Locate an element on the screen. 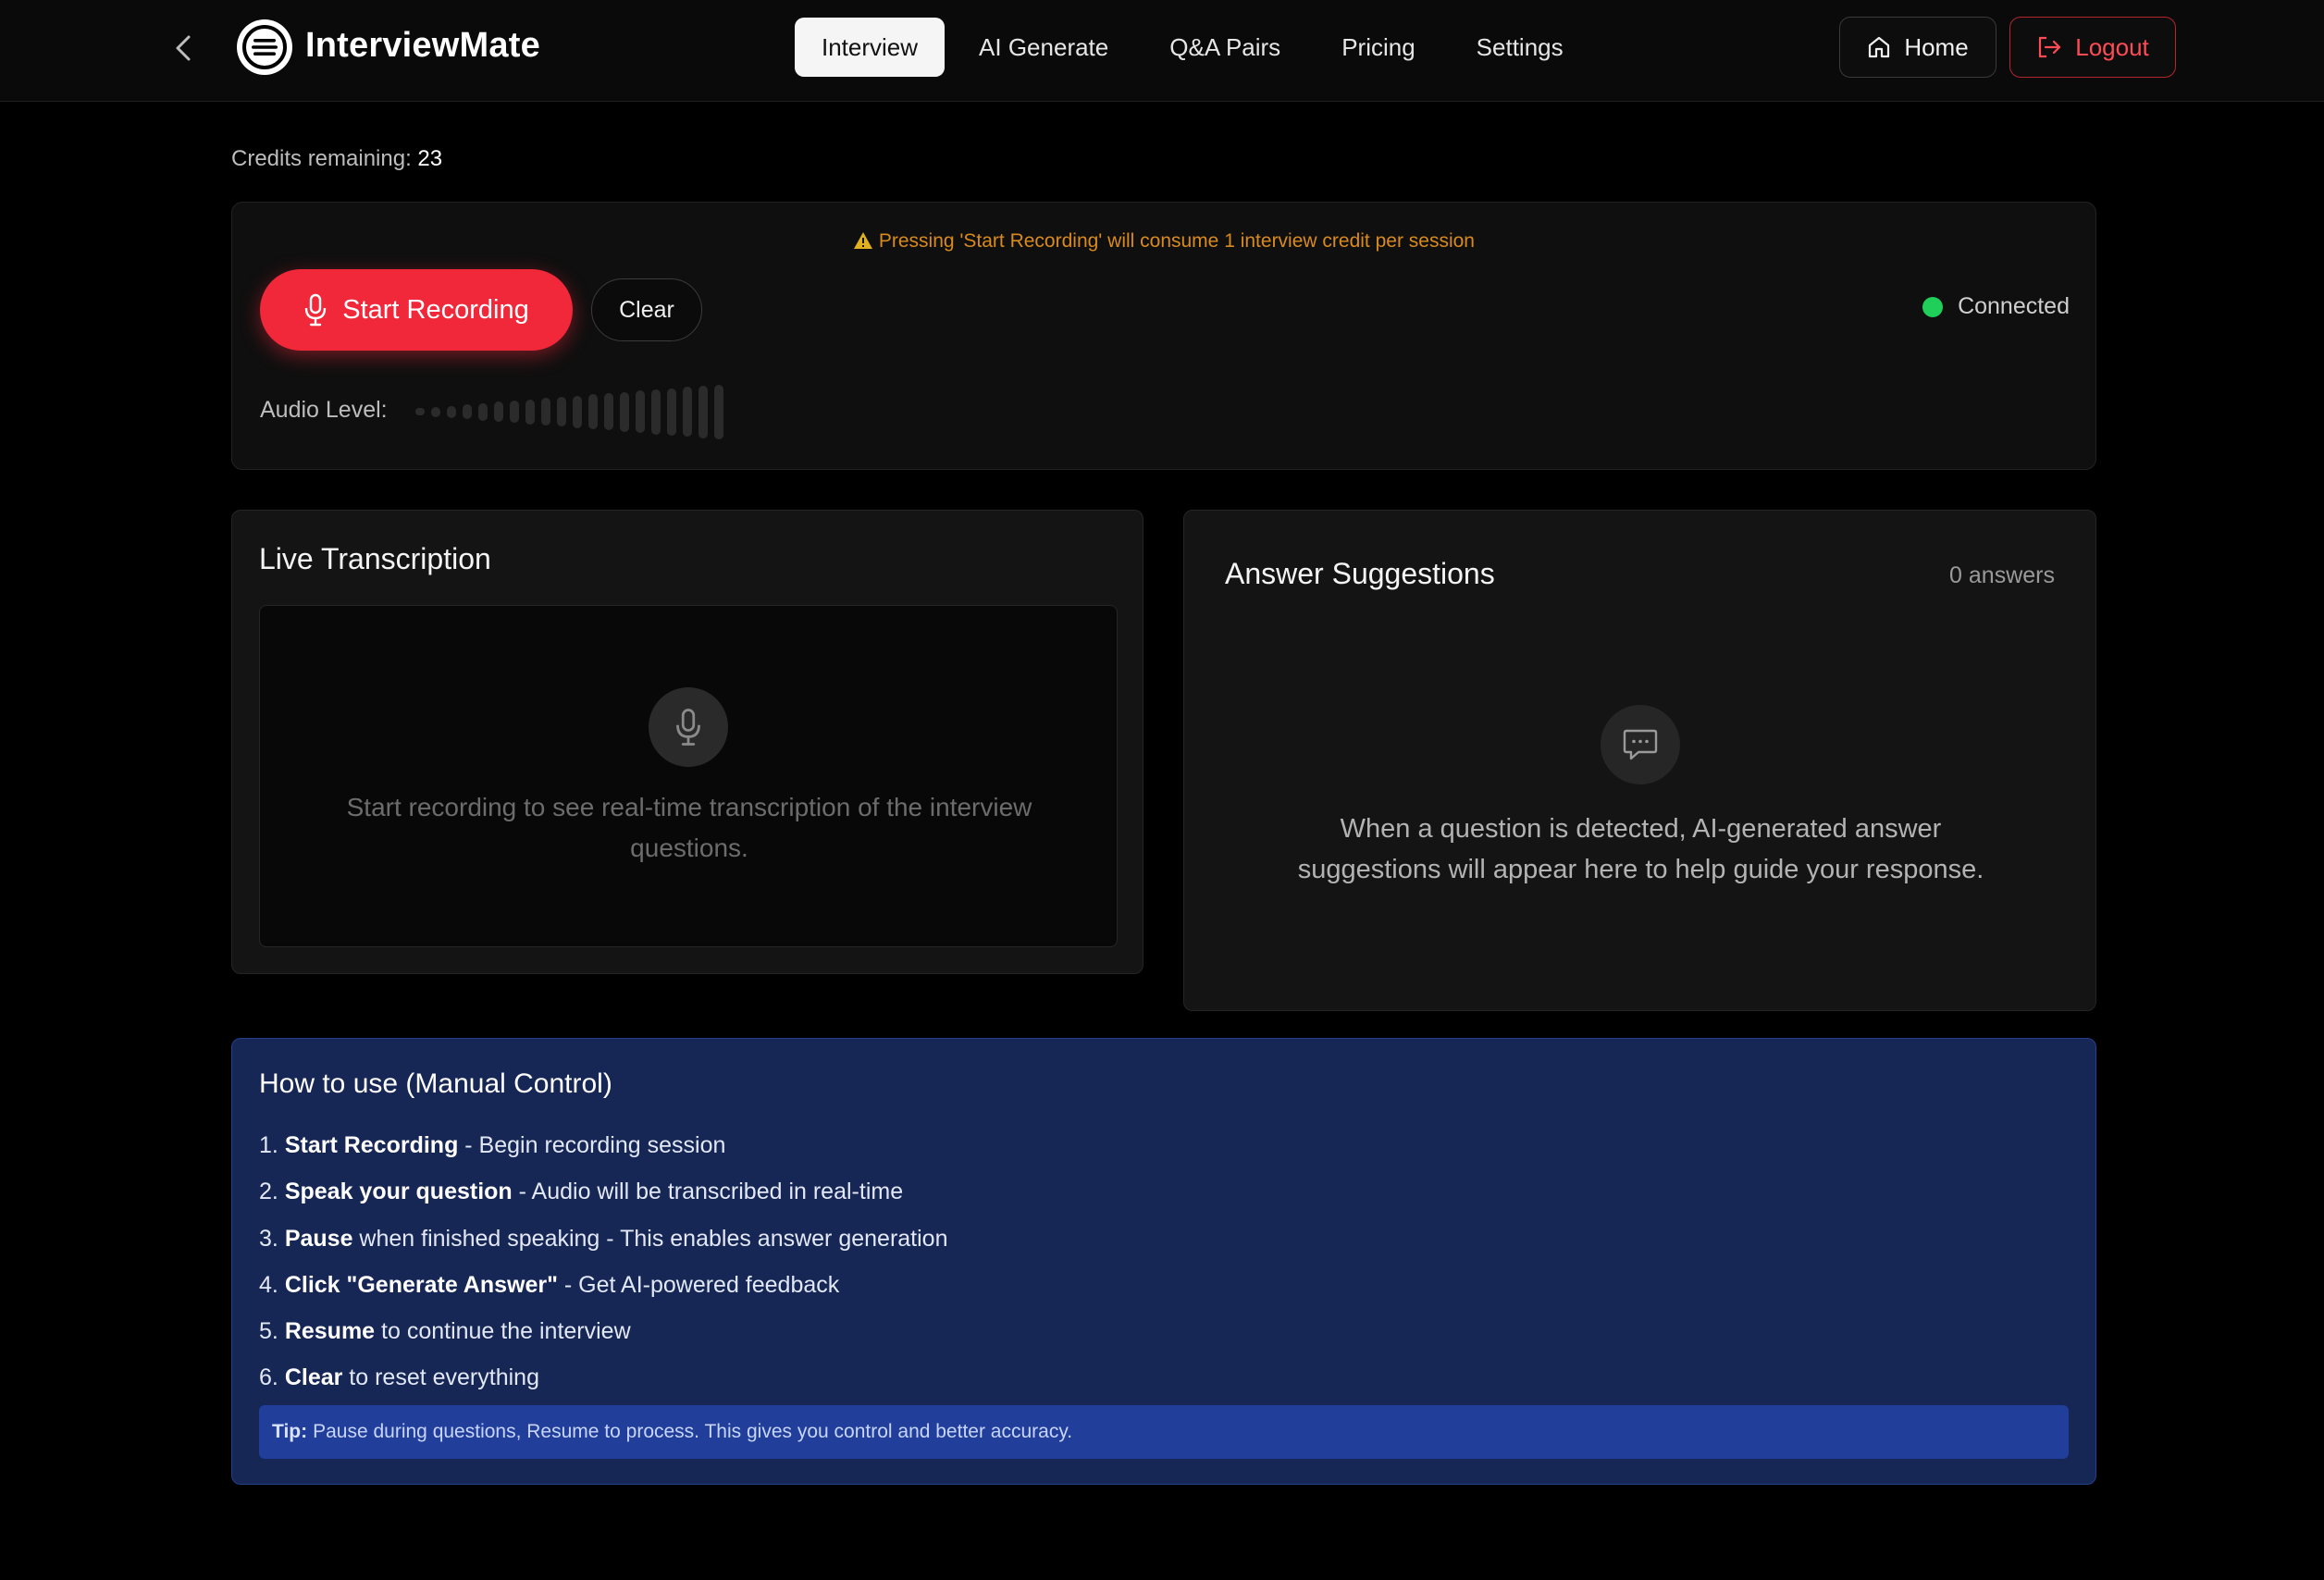 The height and width of the screenshot is (1580, 2324). status-dot is located at coordinates (1933, 306).